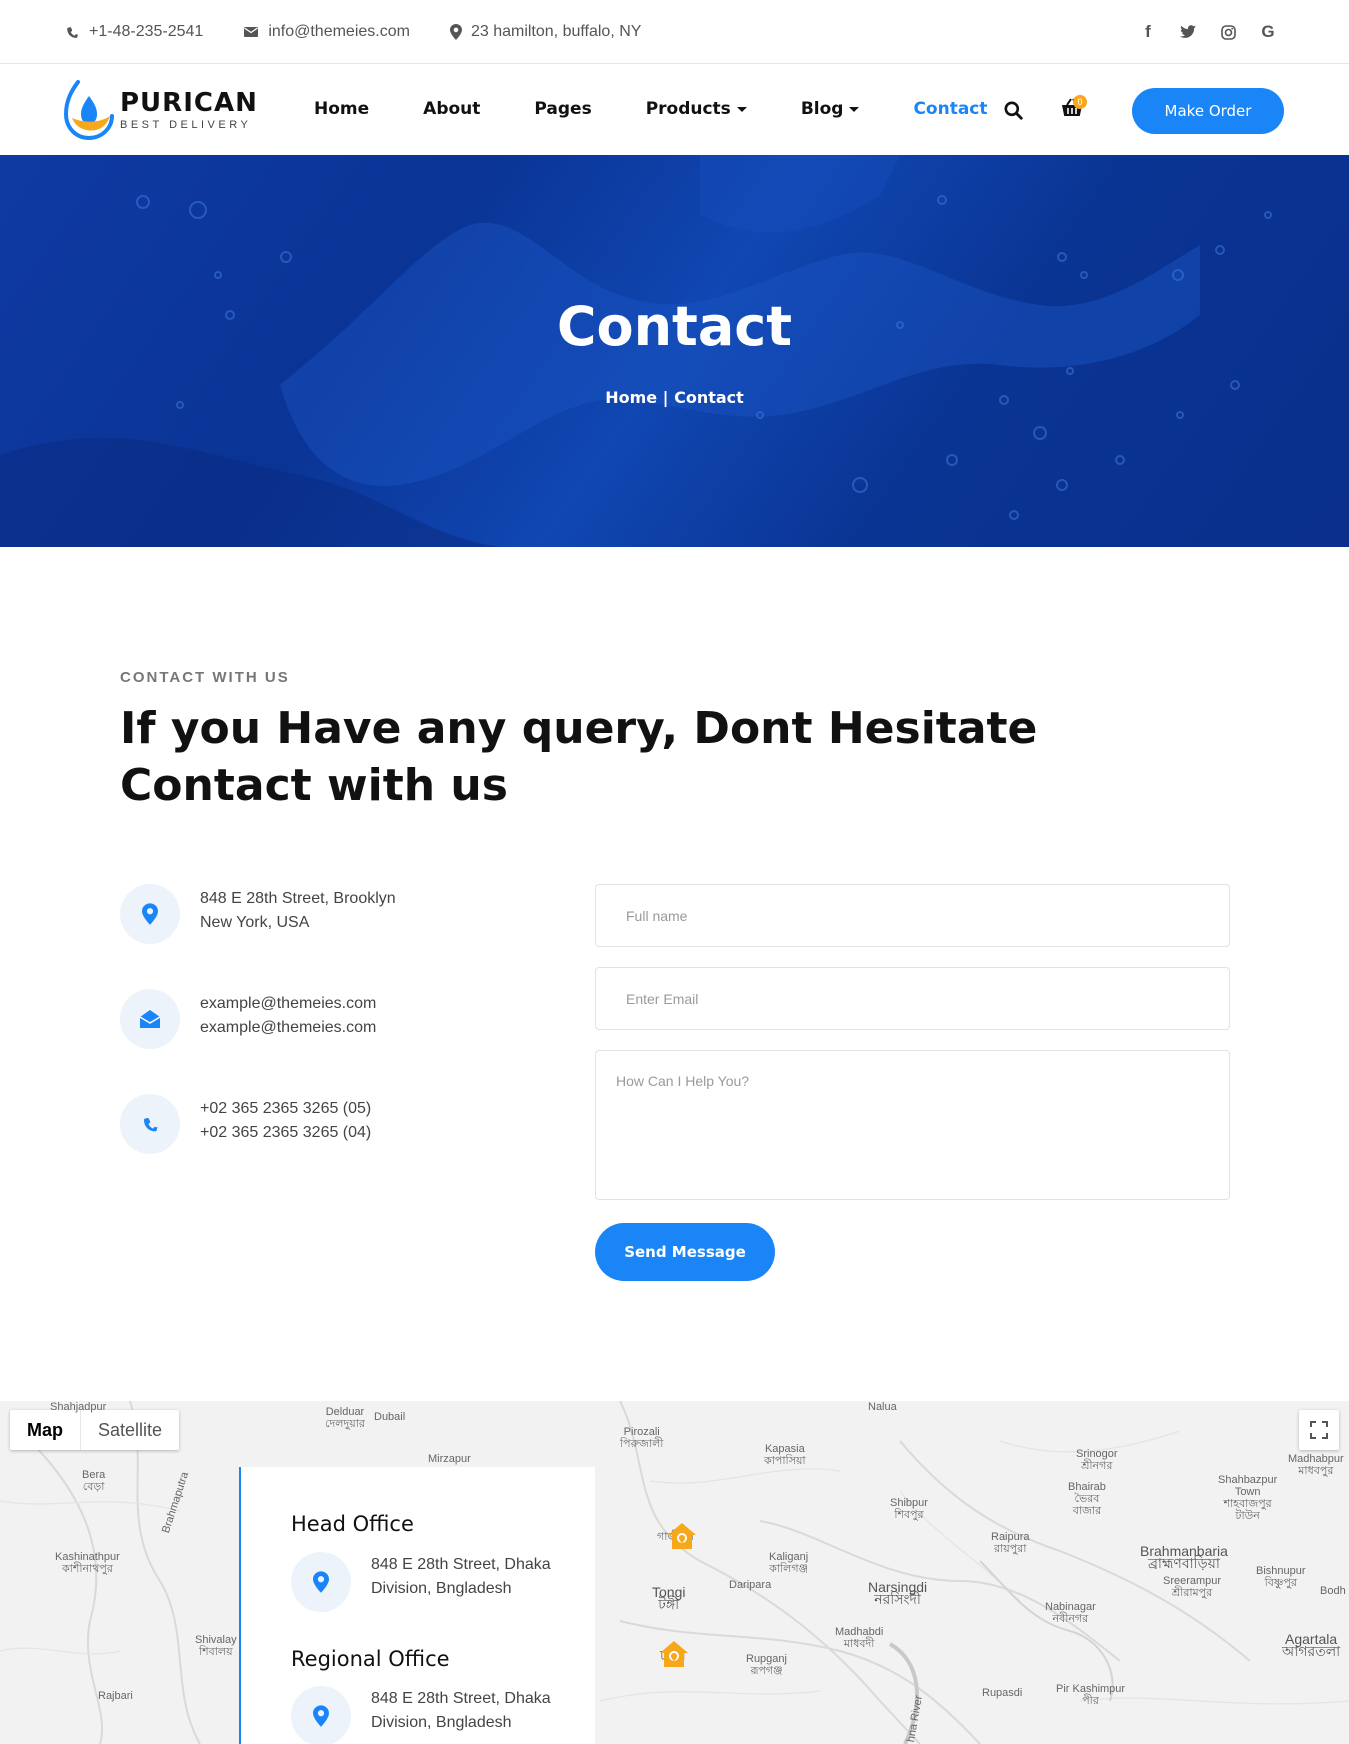 This screenshot has height=1744, width=1349. I want to click on topbar-address: 23 hamilton, buffalo, NY, so click(545, 32).